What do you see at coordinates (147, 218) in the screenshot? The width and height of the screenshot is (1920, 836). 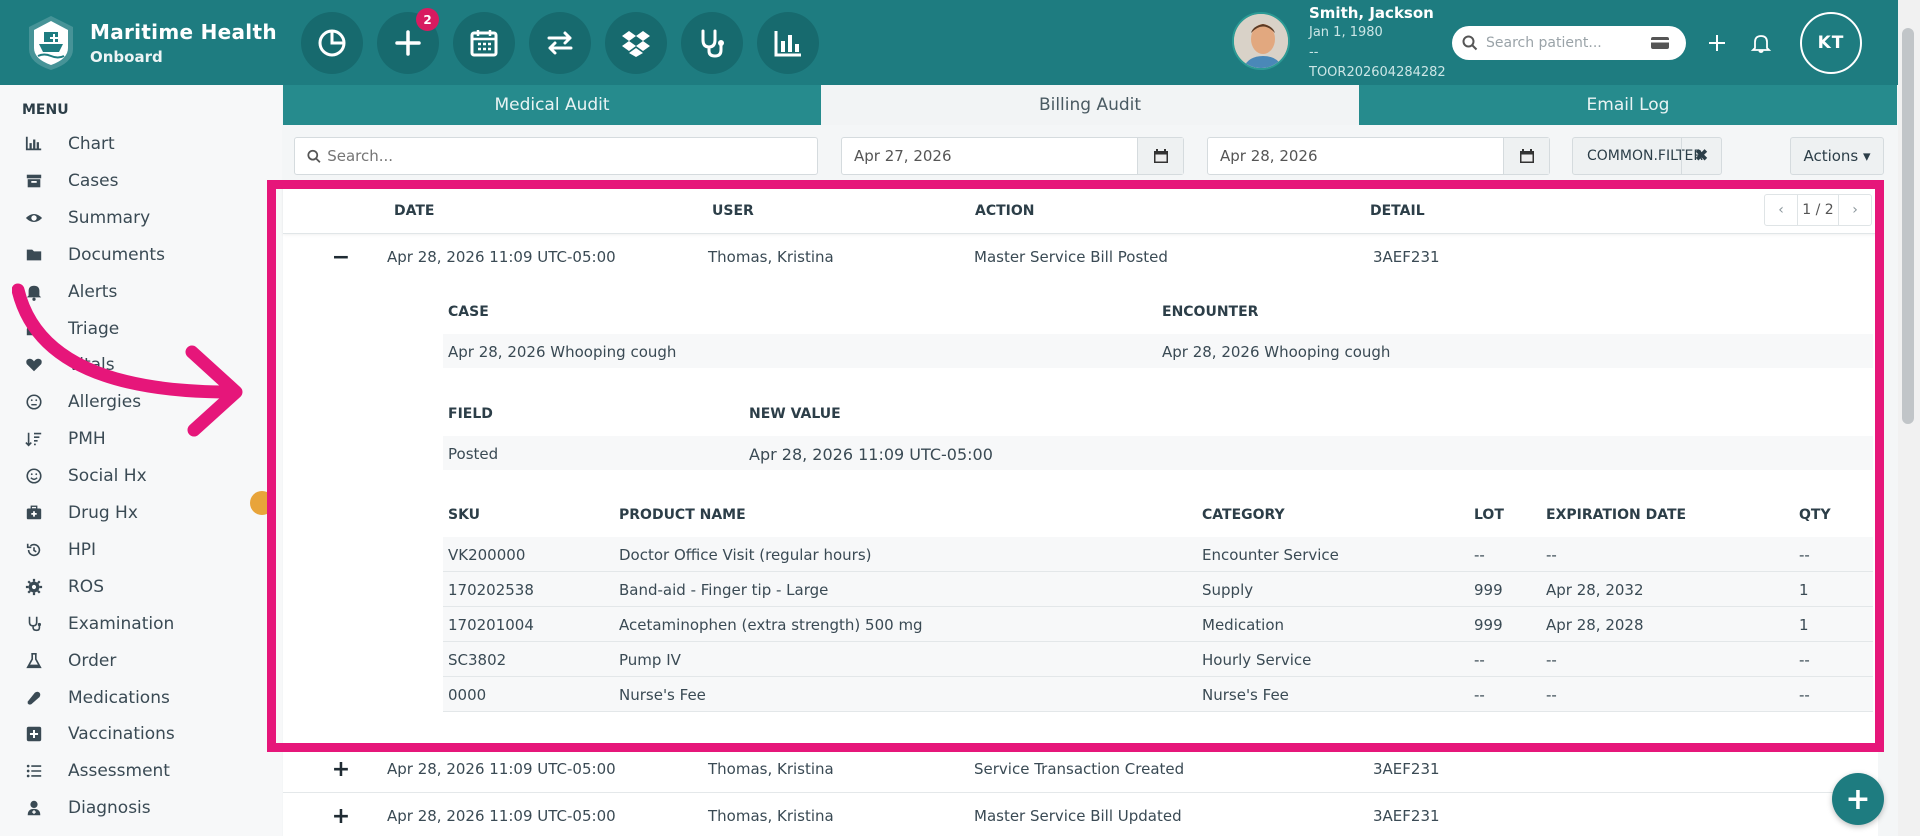 I see `sidebar-item-summary: Summary` at bounding box center [147, 218].